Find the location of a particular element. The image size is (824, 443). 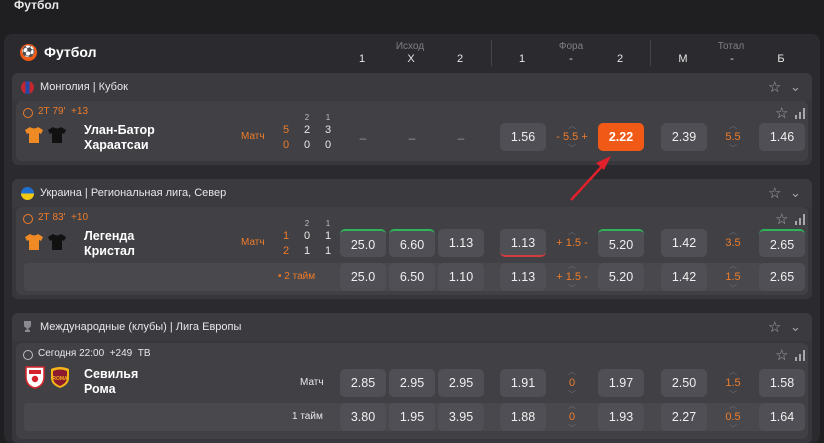

match-time: 2Т 79' +13 is located at coordinates (63, 111).